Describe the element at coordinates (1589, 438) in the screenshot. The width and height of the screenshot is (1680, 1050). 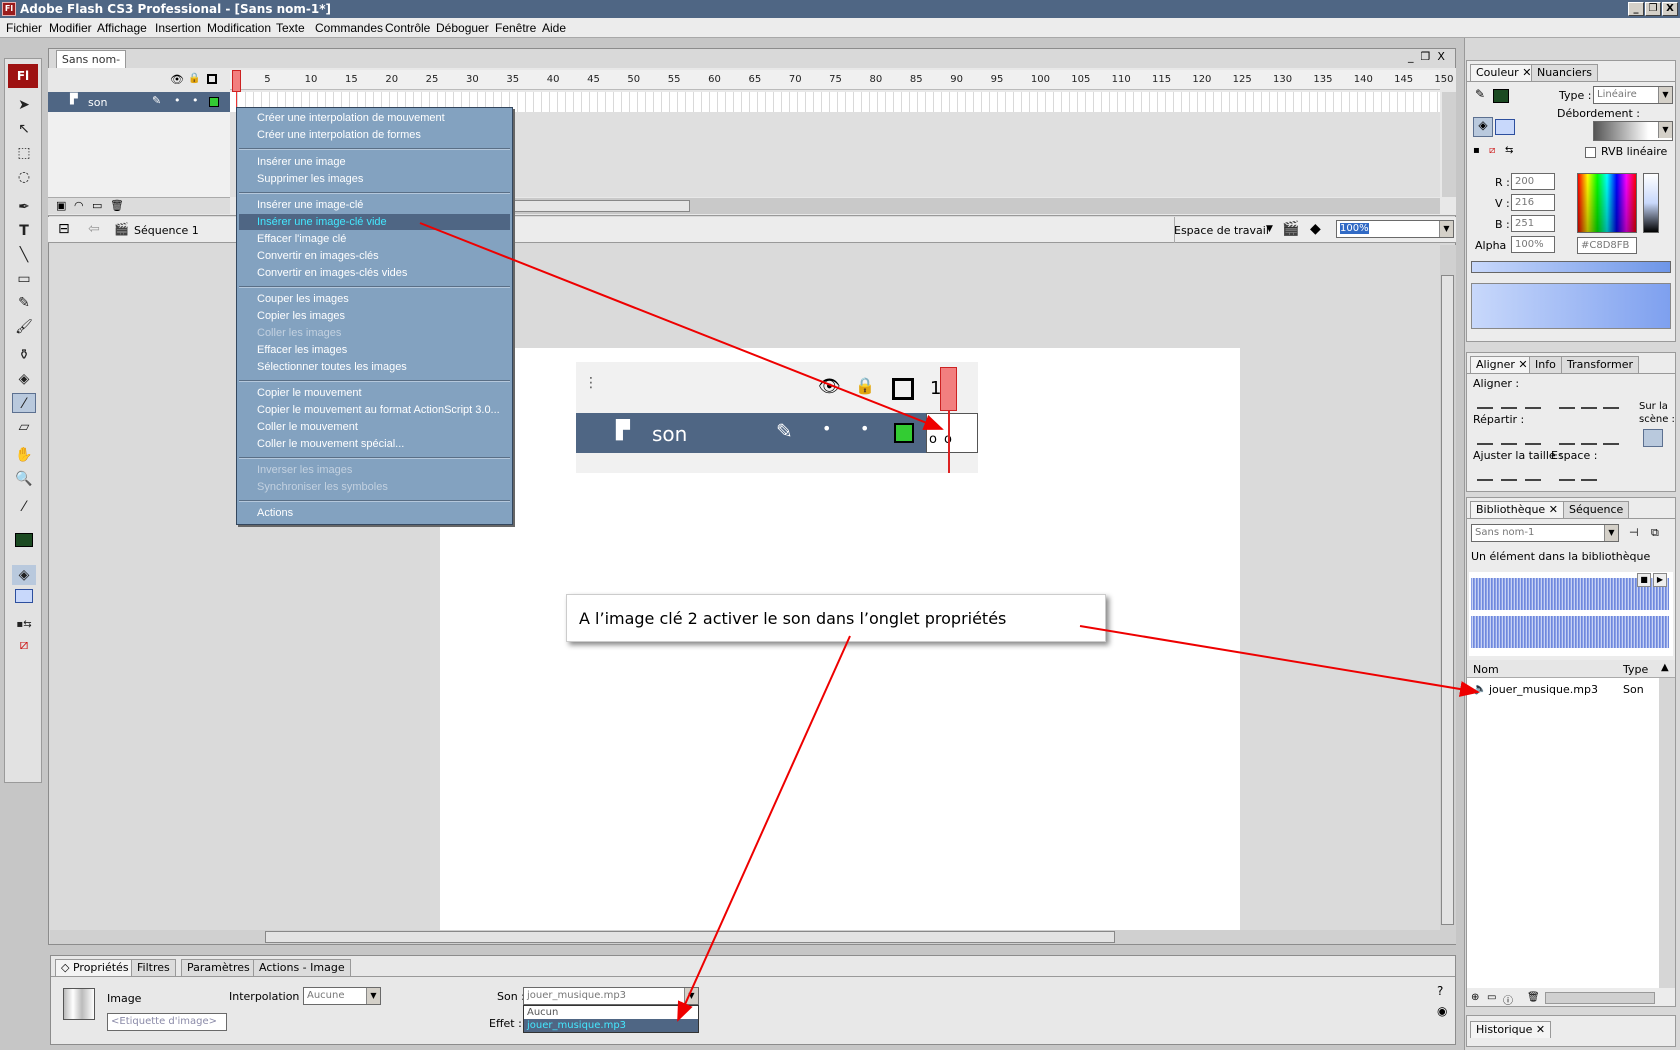
I see `distribute-hcenter-icon` at that location.